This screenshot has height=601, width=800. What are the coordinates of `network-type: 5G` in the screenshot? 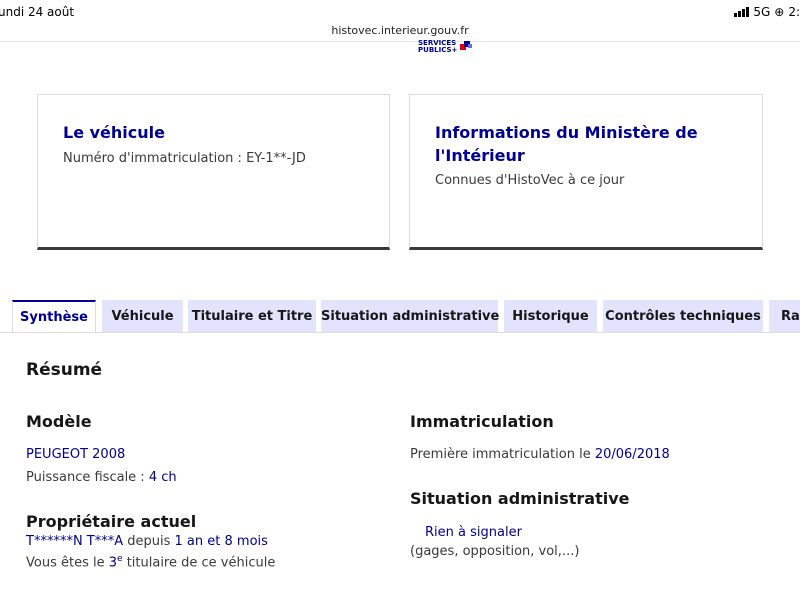 It's located at (762, 12).